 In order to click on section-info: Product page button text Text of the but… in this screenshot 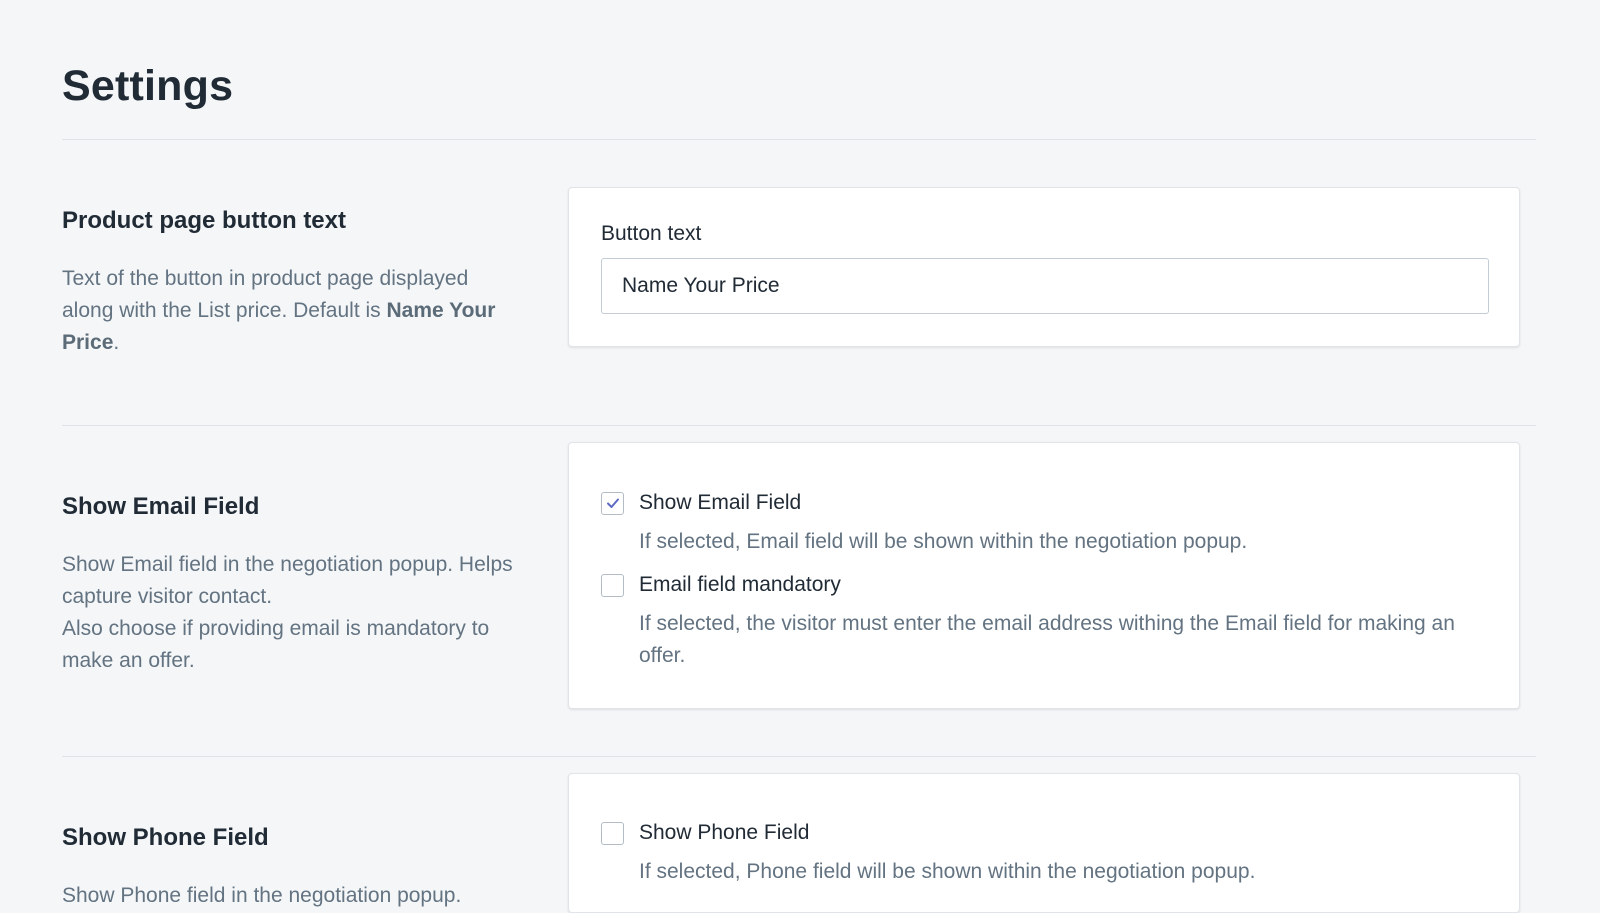, I will do `click(292, 283)`.